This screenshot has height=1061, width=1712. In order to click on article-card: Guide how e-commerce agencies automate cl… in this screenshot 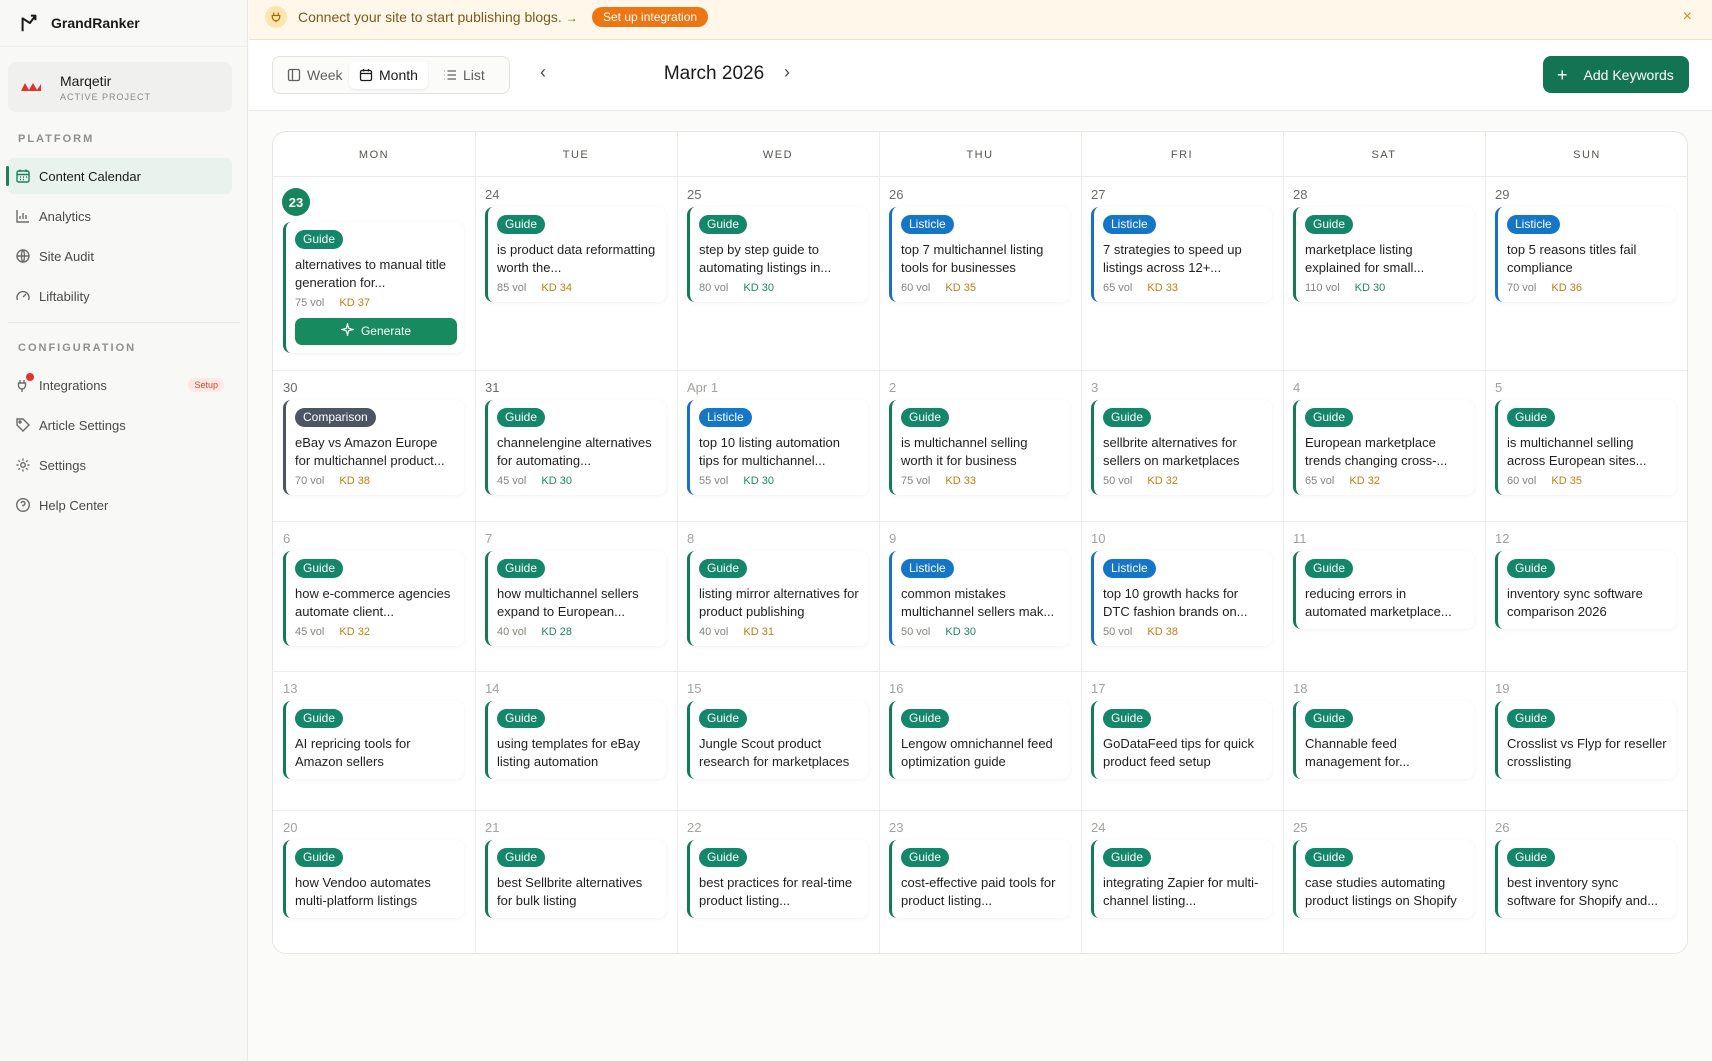, I will do `click(373, 598)`.